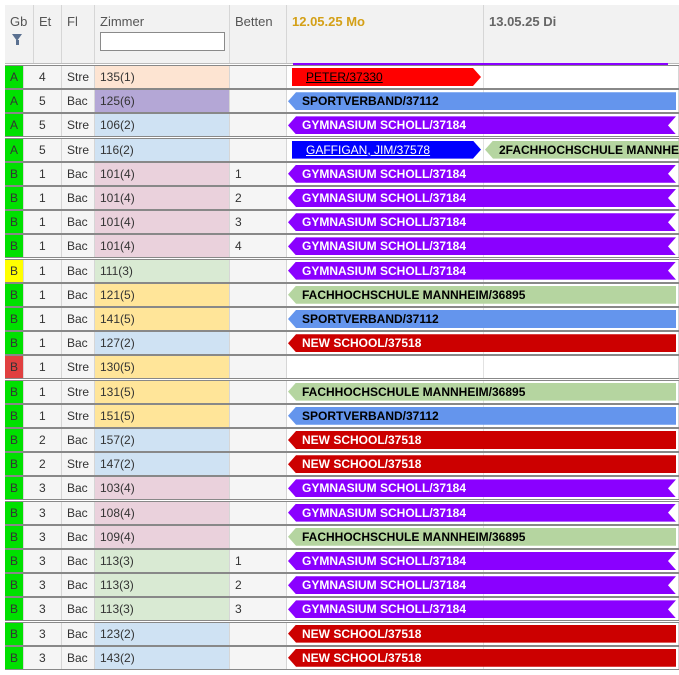  Describe the element at coordinates (162, 41) in the screenshot. I see `zimmer-filter-input` at that location.